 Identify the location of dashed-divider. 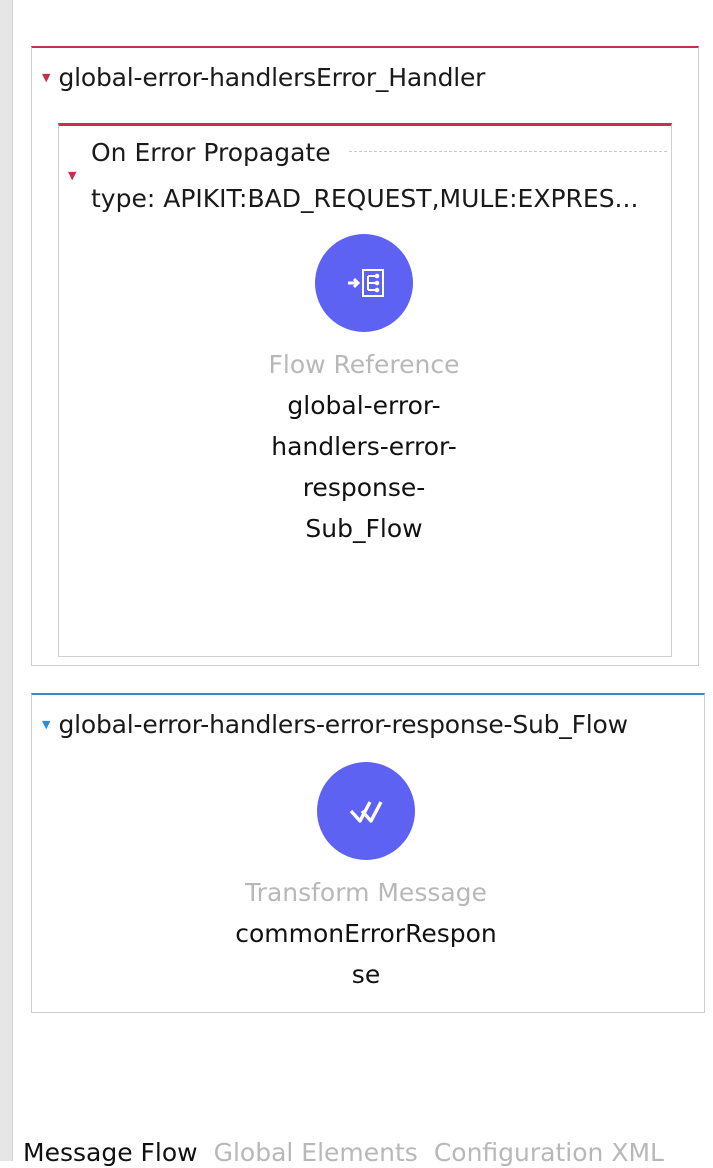
(508, 151).